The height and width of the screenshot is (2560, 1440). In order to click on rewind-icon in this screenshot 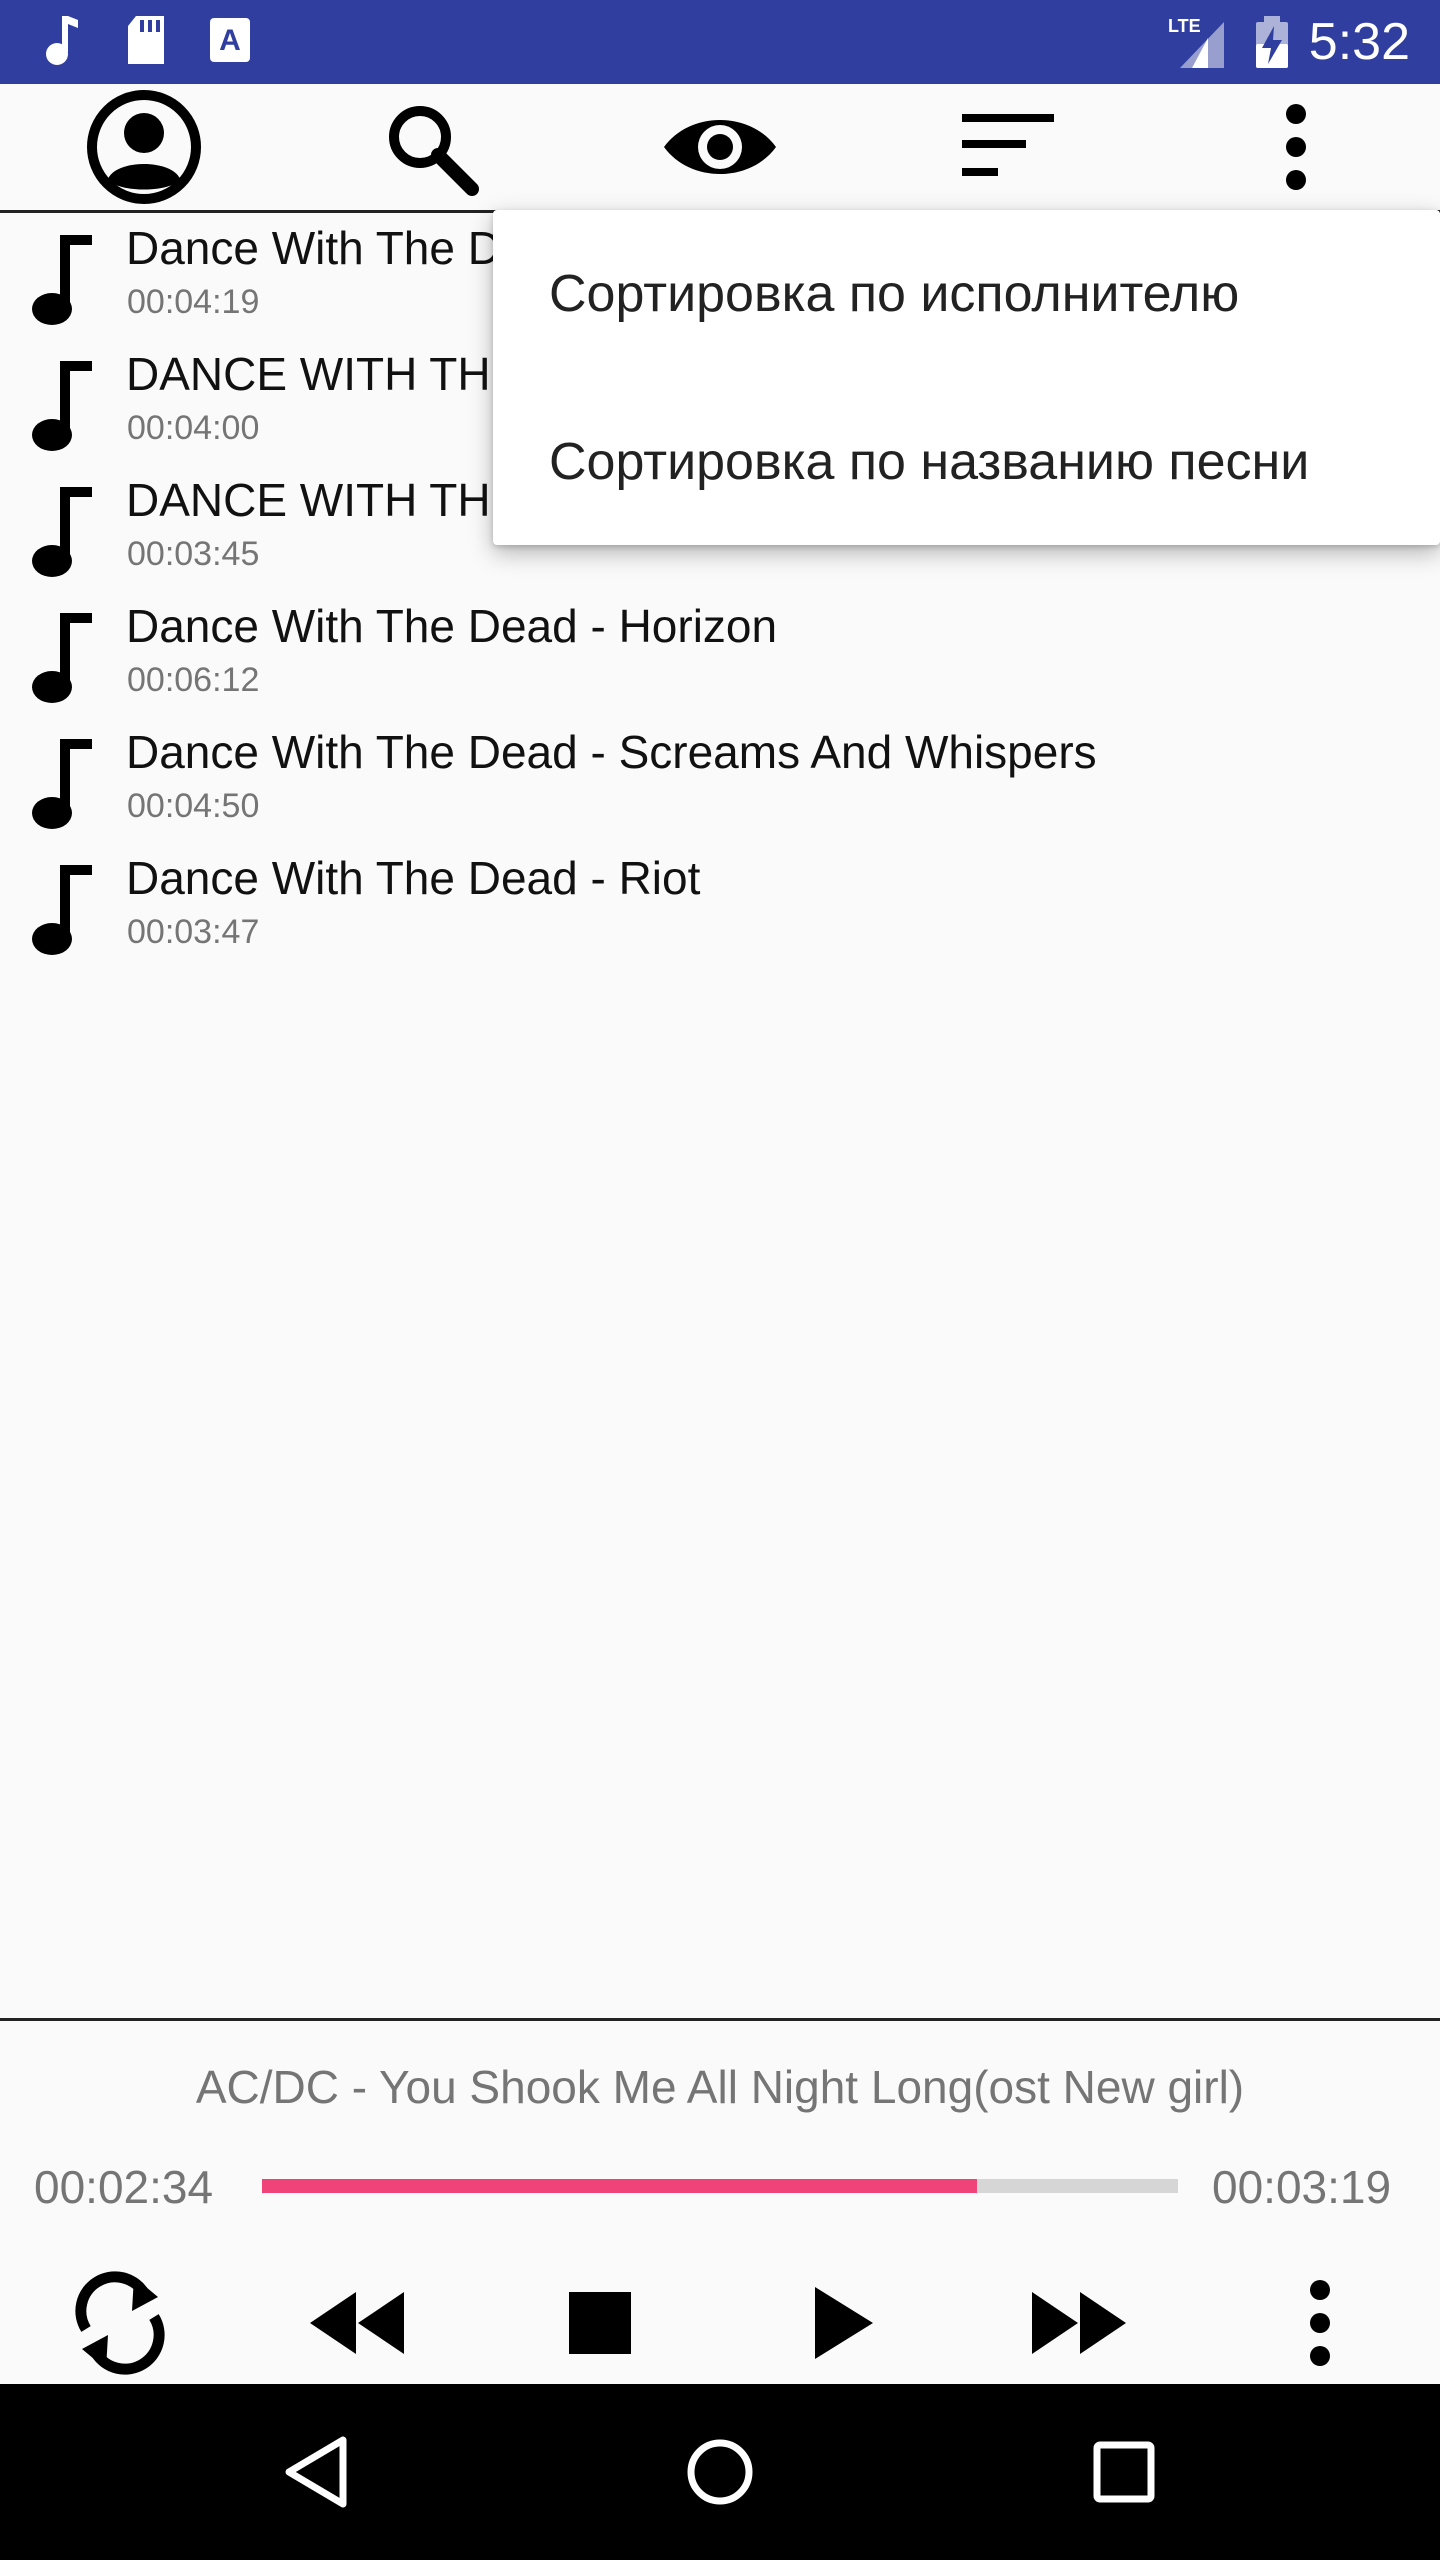, I will do `click(357, 2323)`.